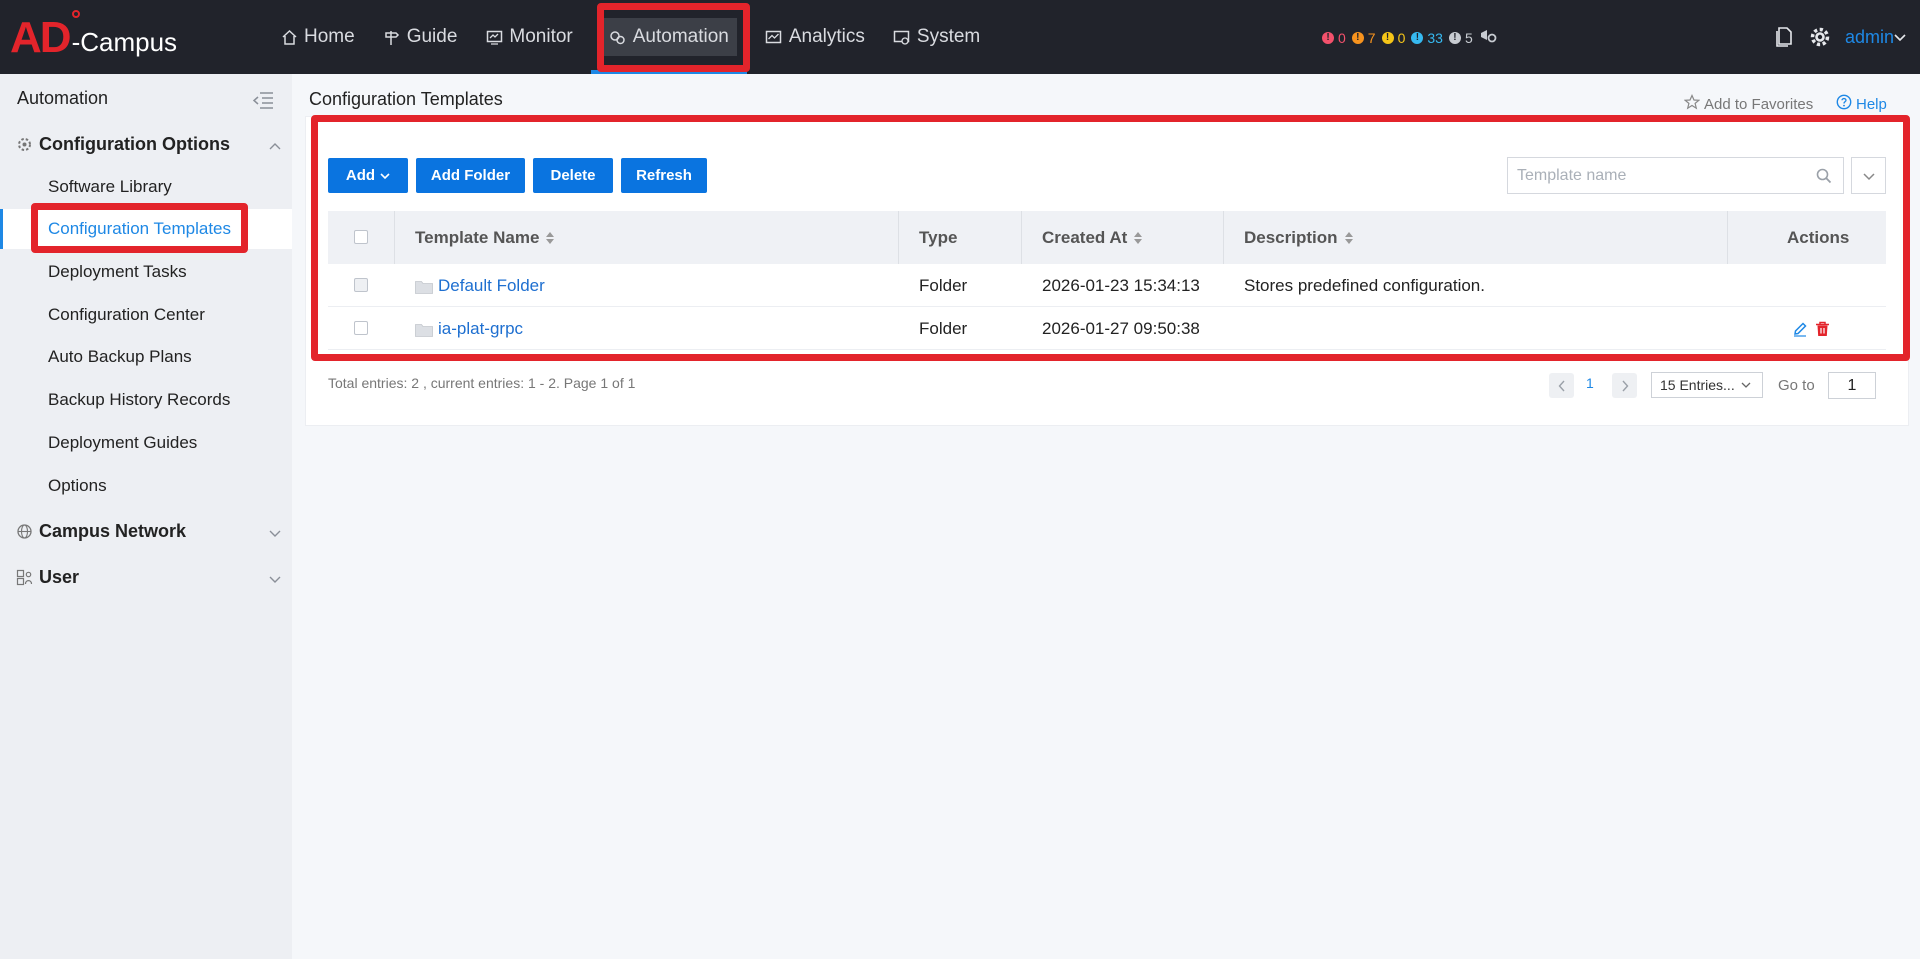 The image size is (1920, 959). Describe the element at coordinates (24, 144) in the screenshot. I see `configuration-options-icon` at that location.